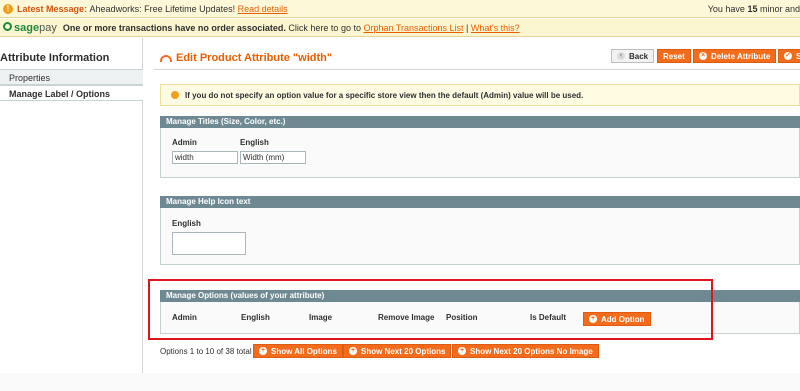 The height and width of the screenshot is (391, 800). I want to click on save-check-icon: ✓, so click(788, 56).